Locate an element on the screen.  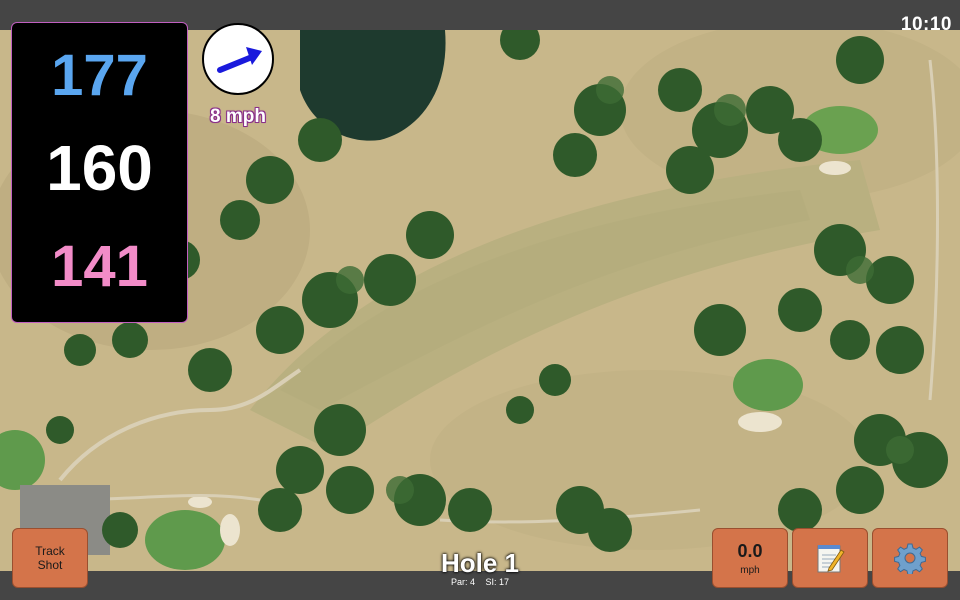
wind-indicator is located at coordinates (238, 59).